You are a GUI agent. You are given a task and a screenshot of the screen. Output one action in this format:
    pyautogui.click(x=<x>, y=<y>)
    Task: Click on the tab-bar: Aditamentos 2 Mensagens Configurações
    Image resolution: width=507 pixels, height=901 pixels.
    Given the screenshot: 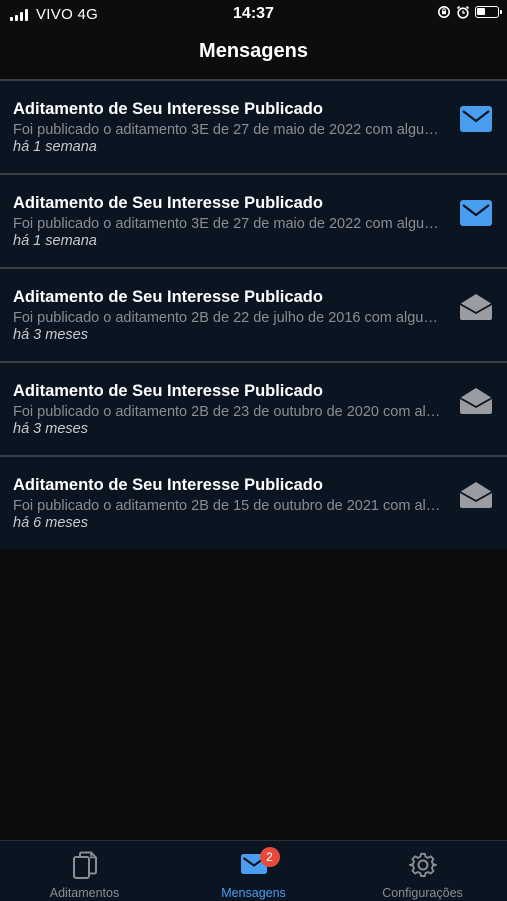 What is the action you would take?
    pyautogui.click(x=253, y=870)
    